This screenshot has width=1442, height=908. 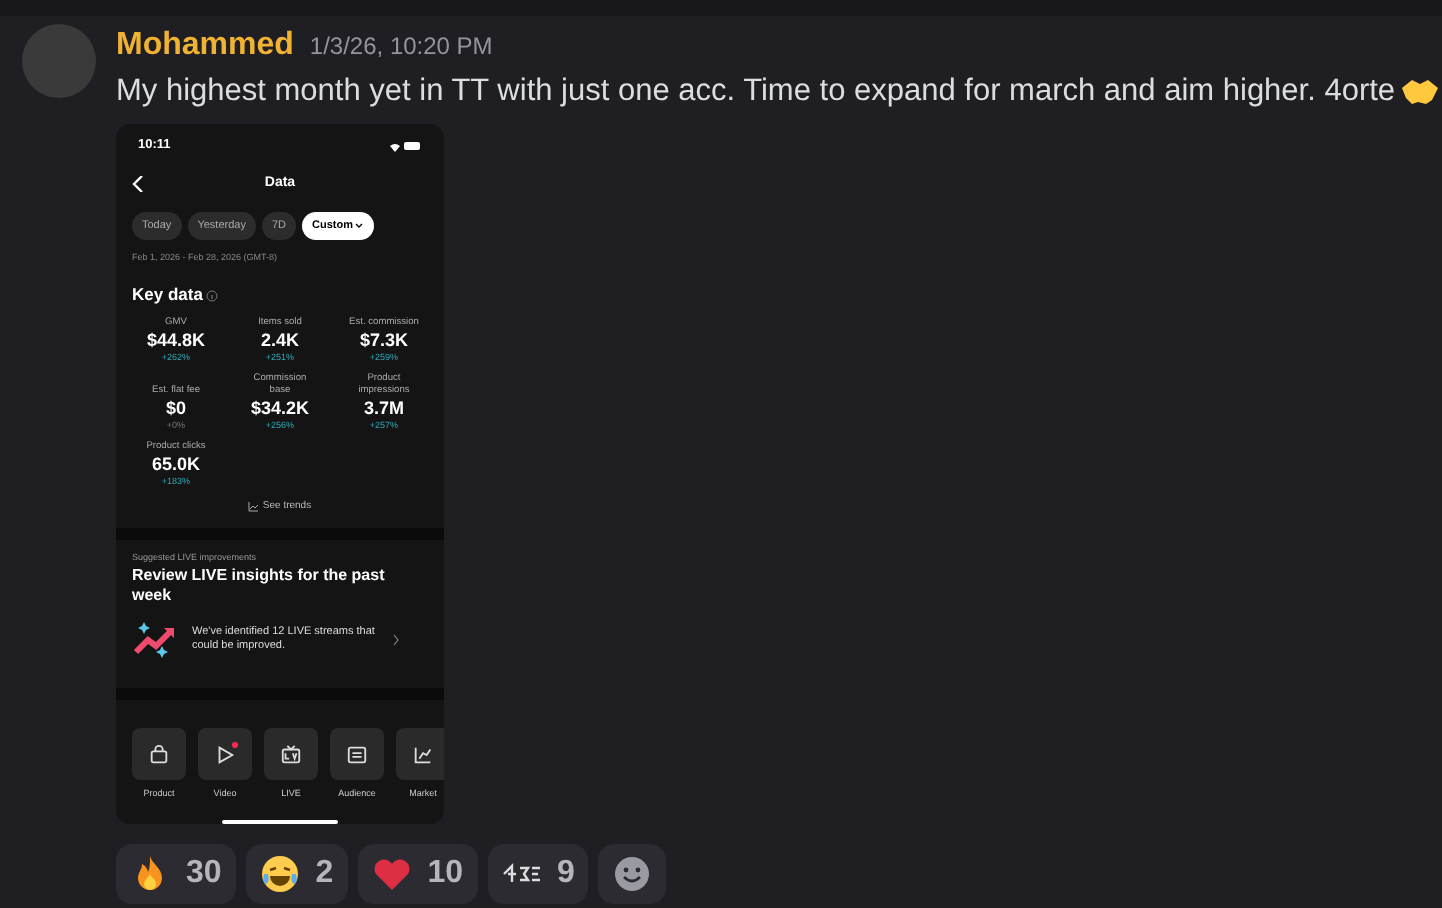 What do you see at coordinates (383, 409) in the screenshot?
I see `metric-value: 3.7M` at bounding box center [383, 409].